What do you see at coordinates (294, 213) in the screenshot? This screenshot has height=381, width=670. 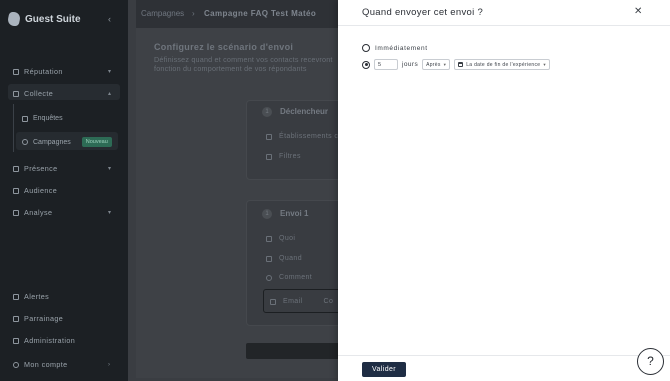 I see `send-title: Envoi 1` at bounding box center [294, 213].